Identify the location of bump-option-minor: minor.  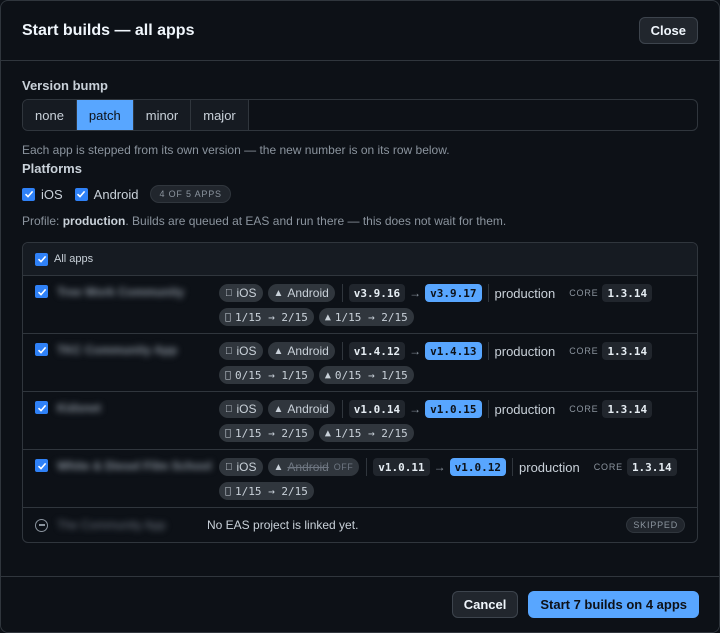
(162, 115).